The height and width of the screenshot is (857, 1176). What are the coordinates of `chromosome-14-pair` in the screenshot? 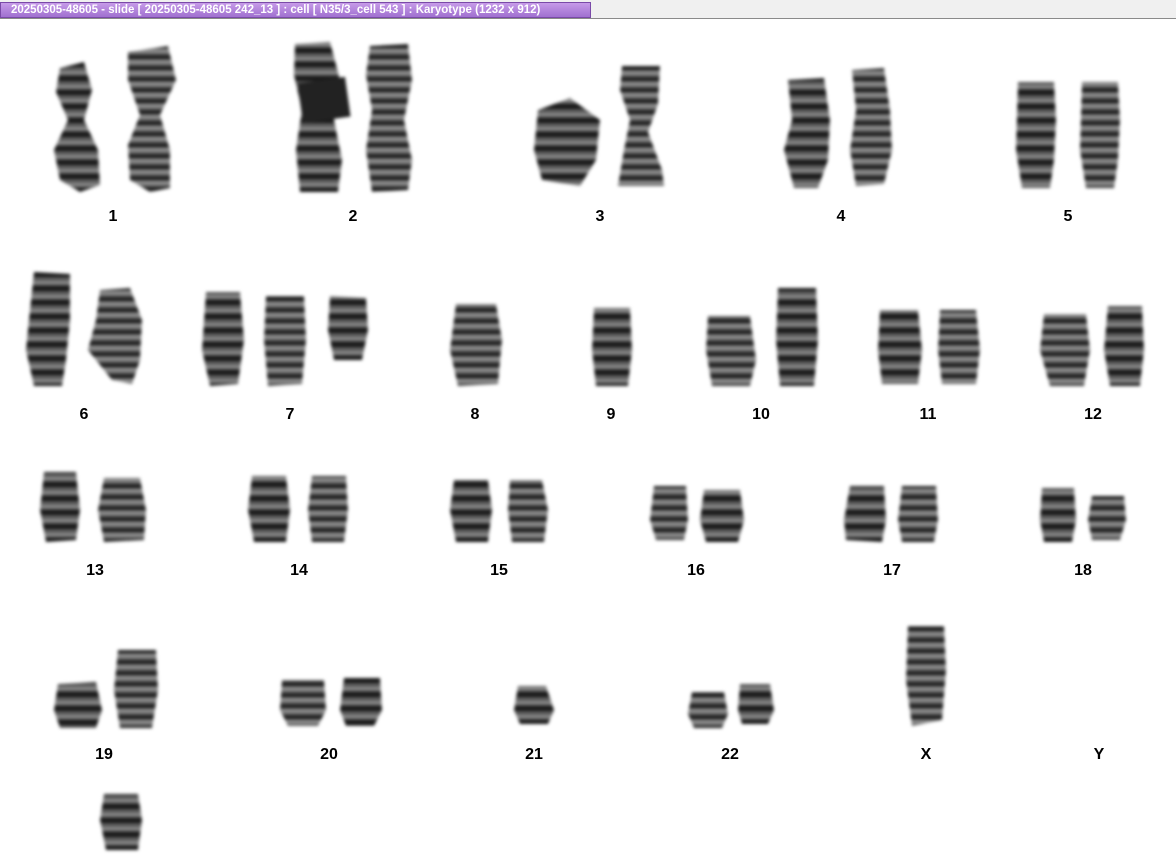 It's located at (298, 509).